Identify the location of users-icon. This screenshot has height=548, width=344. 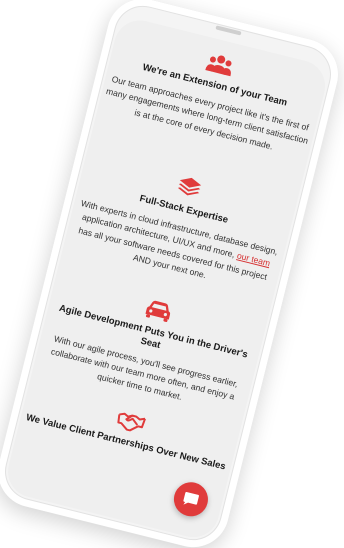
(218, 66).